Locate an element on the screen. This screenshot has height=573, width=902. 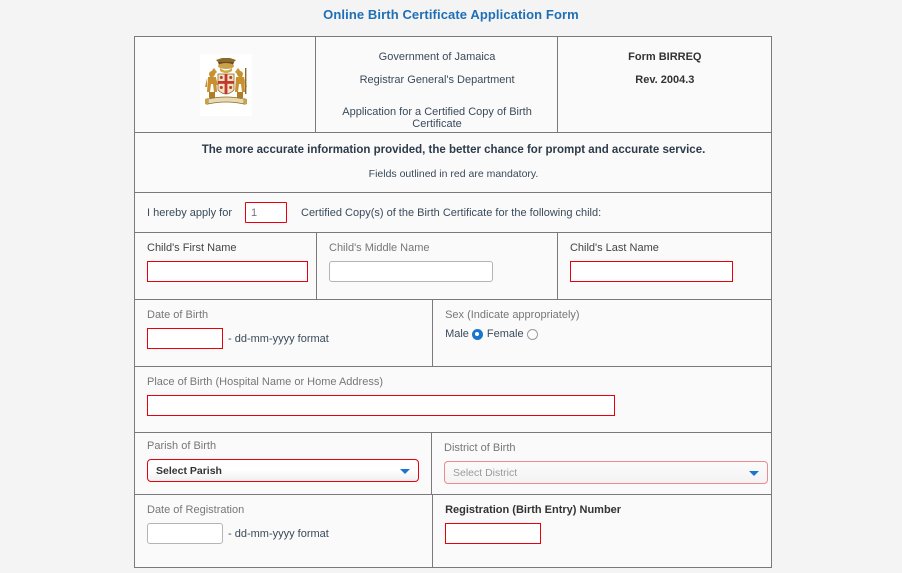
date-of-birth-label: Date of Birth is located at coordinates (178, 315).